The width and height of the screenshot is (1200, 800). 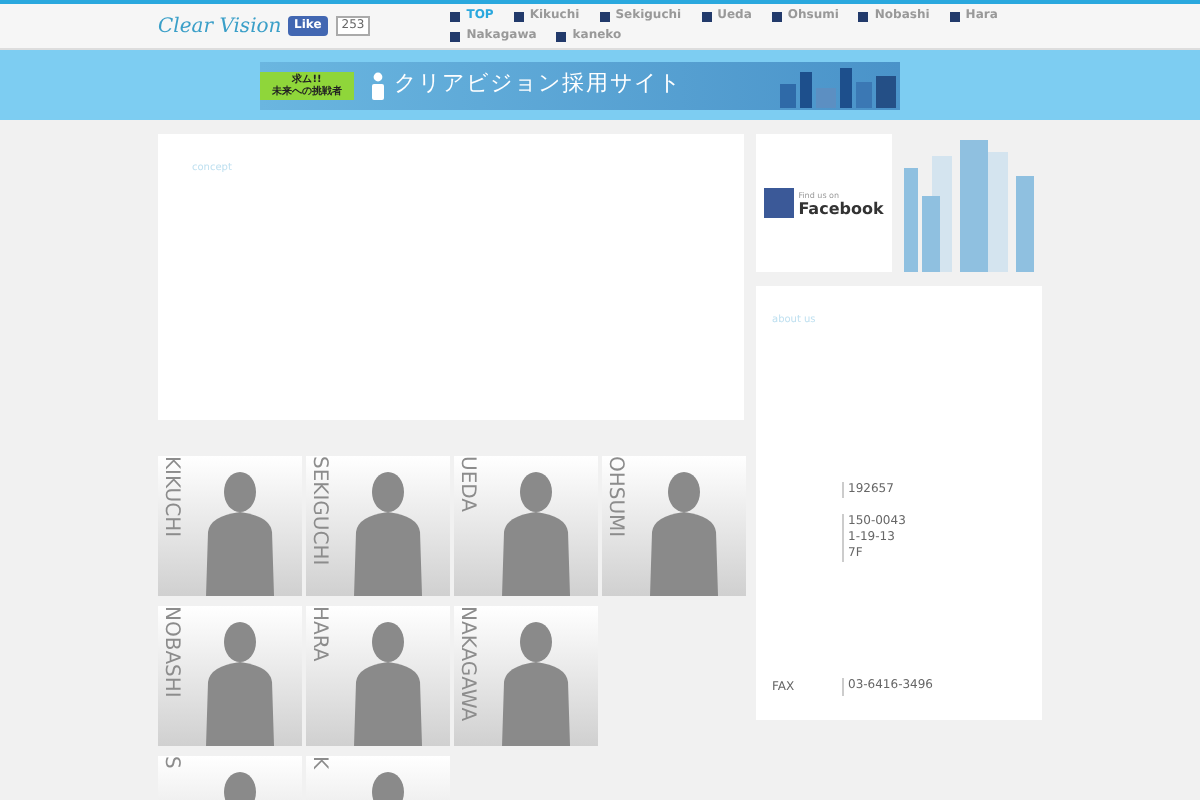 I want to click on member-name: KIKUCHI, so click(x=170, y=499).